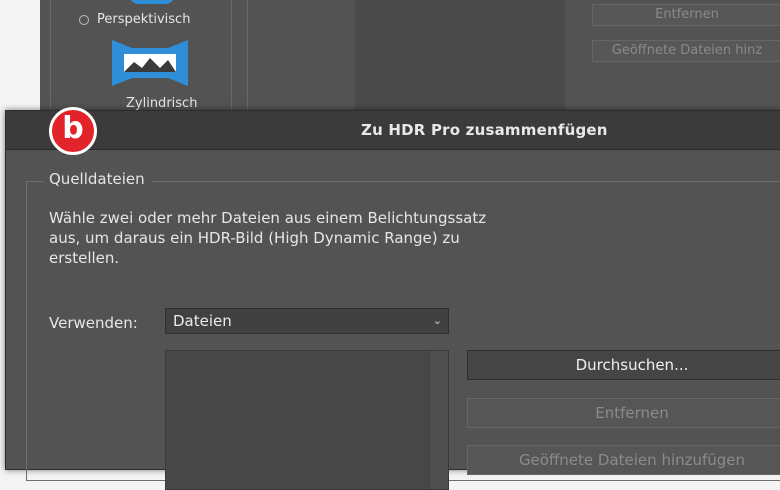 This screenshot has width=780, height=490. What do you see at coordinates (73, 131) in the screenshot?
I see `annotation-badge: b` at bounding box center [73, 131].